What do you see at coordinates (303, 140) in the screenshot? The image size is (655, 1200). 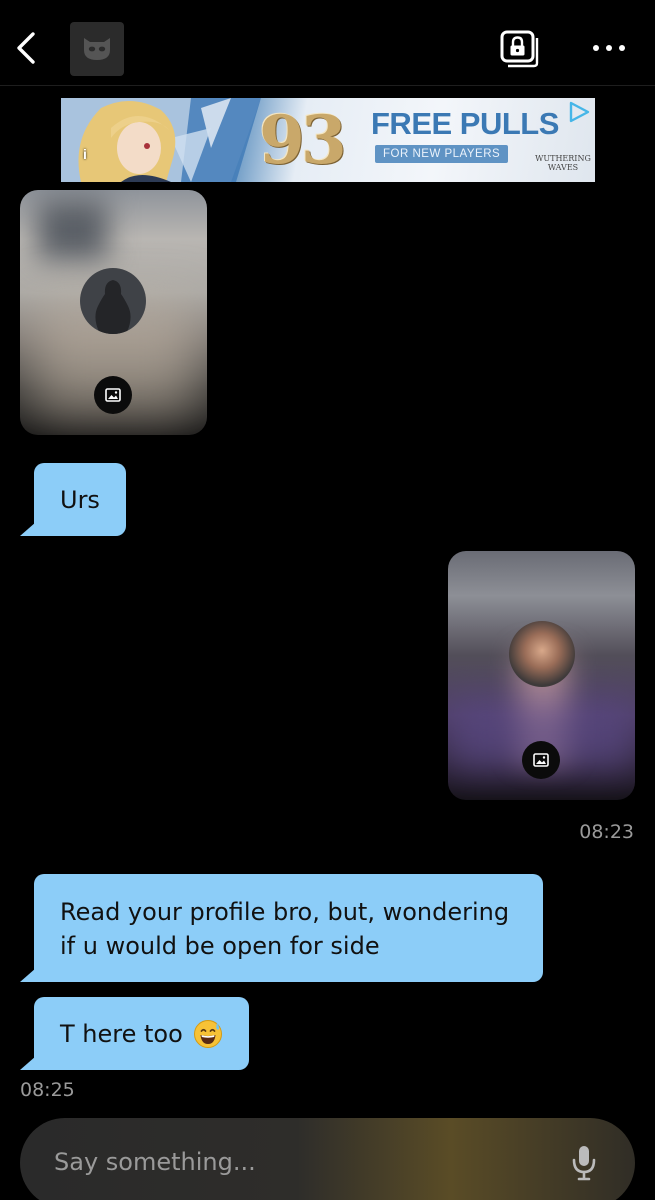 I see `ad-number: 93` at bounding box center [303, 140].